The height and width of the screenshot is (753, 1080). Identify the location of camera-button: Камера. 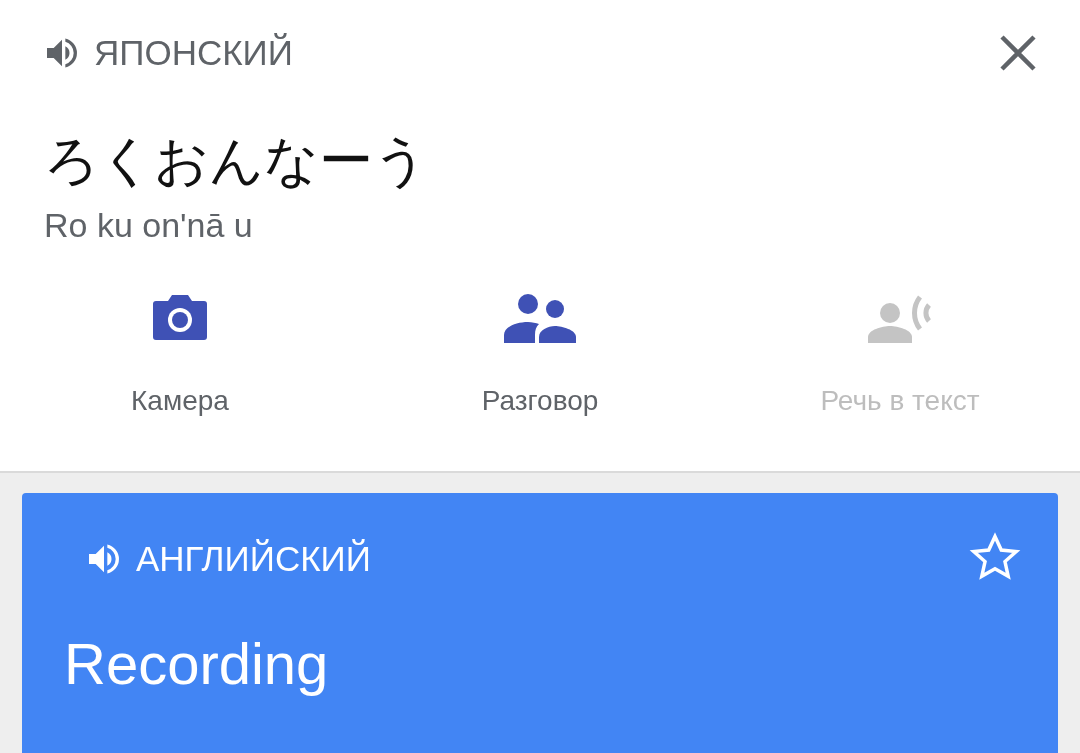
(180, 355).